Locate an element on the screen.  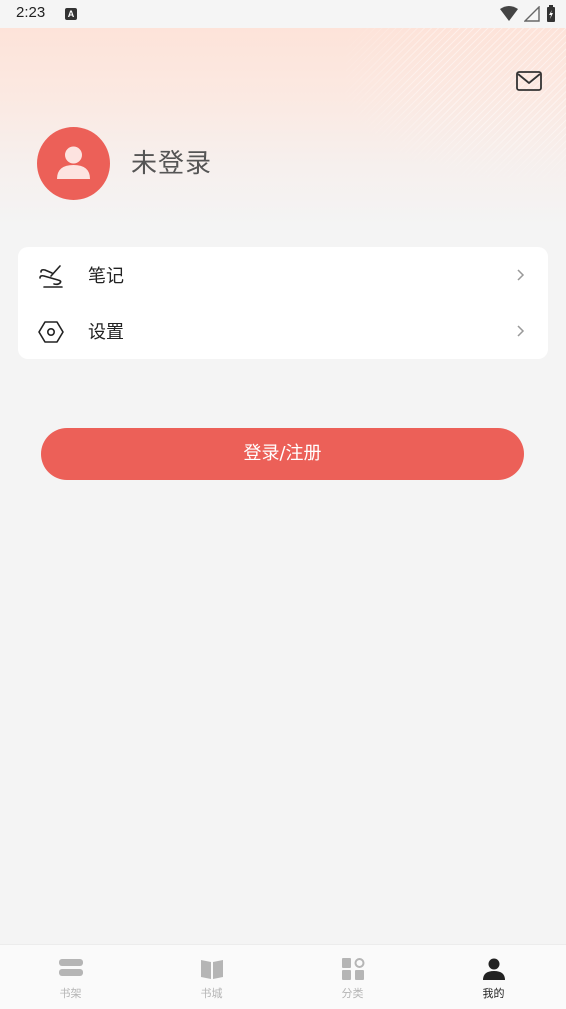
tab-label: 书架 is located at coordinates (70, 993).